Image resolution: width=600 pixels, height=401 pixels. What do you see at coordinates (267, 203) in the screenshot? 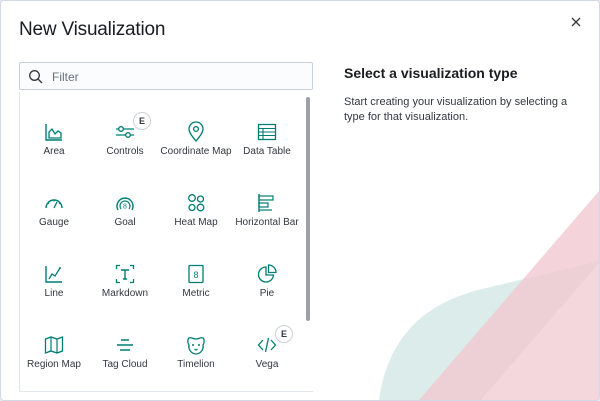
I see `horizontal-bar-icon` at bounding box center [267, 203].